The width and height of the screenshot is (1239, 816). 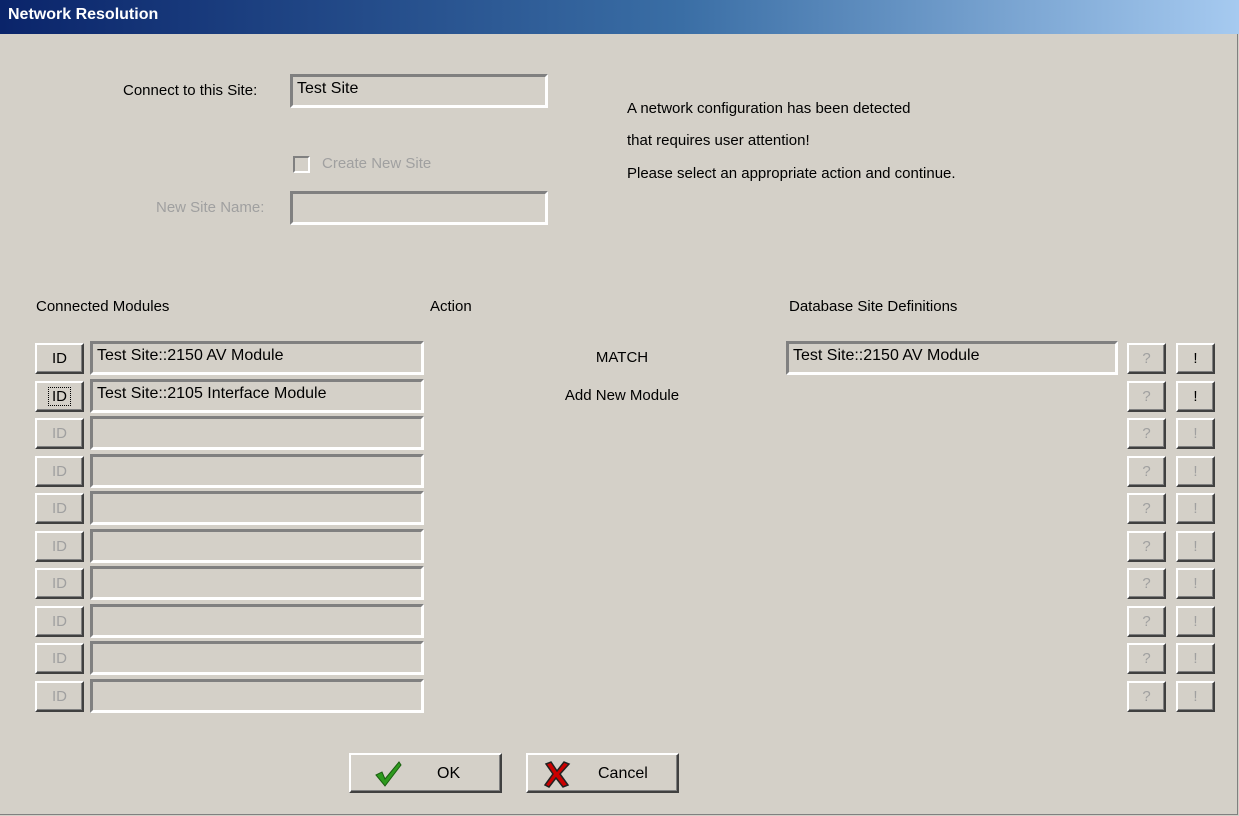 I want to click on connect-site-field: Test Site, so click(x=419, y=91).